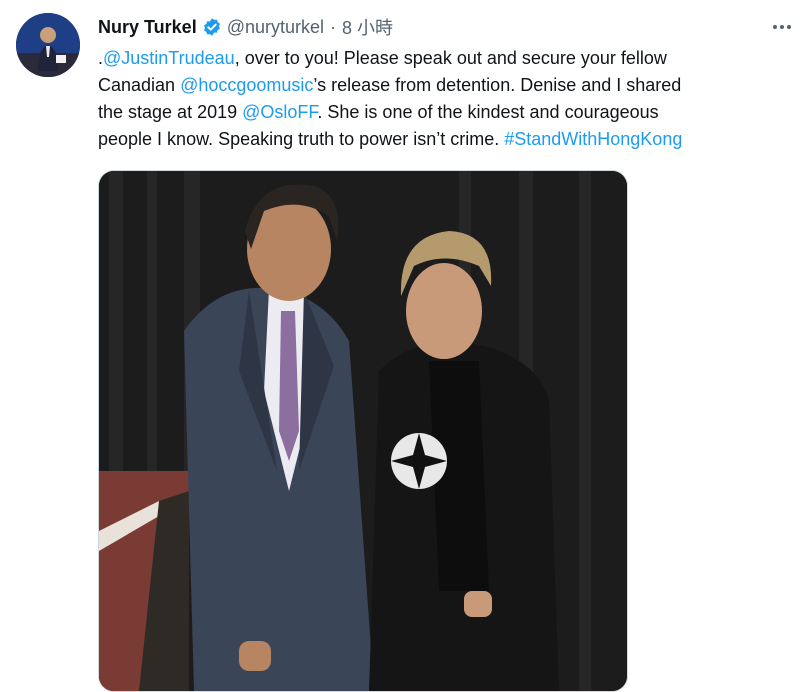  I want to click on avatar-image, so click(48, 45).